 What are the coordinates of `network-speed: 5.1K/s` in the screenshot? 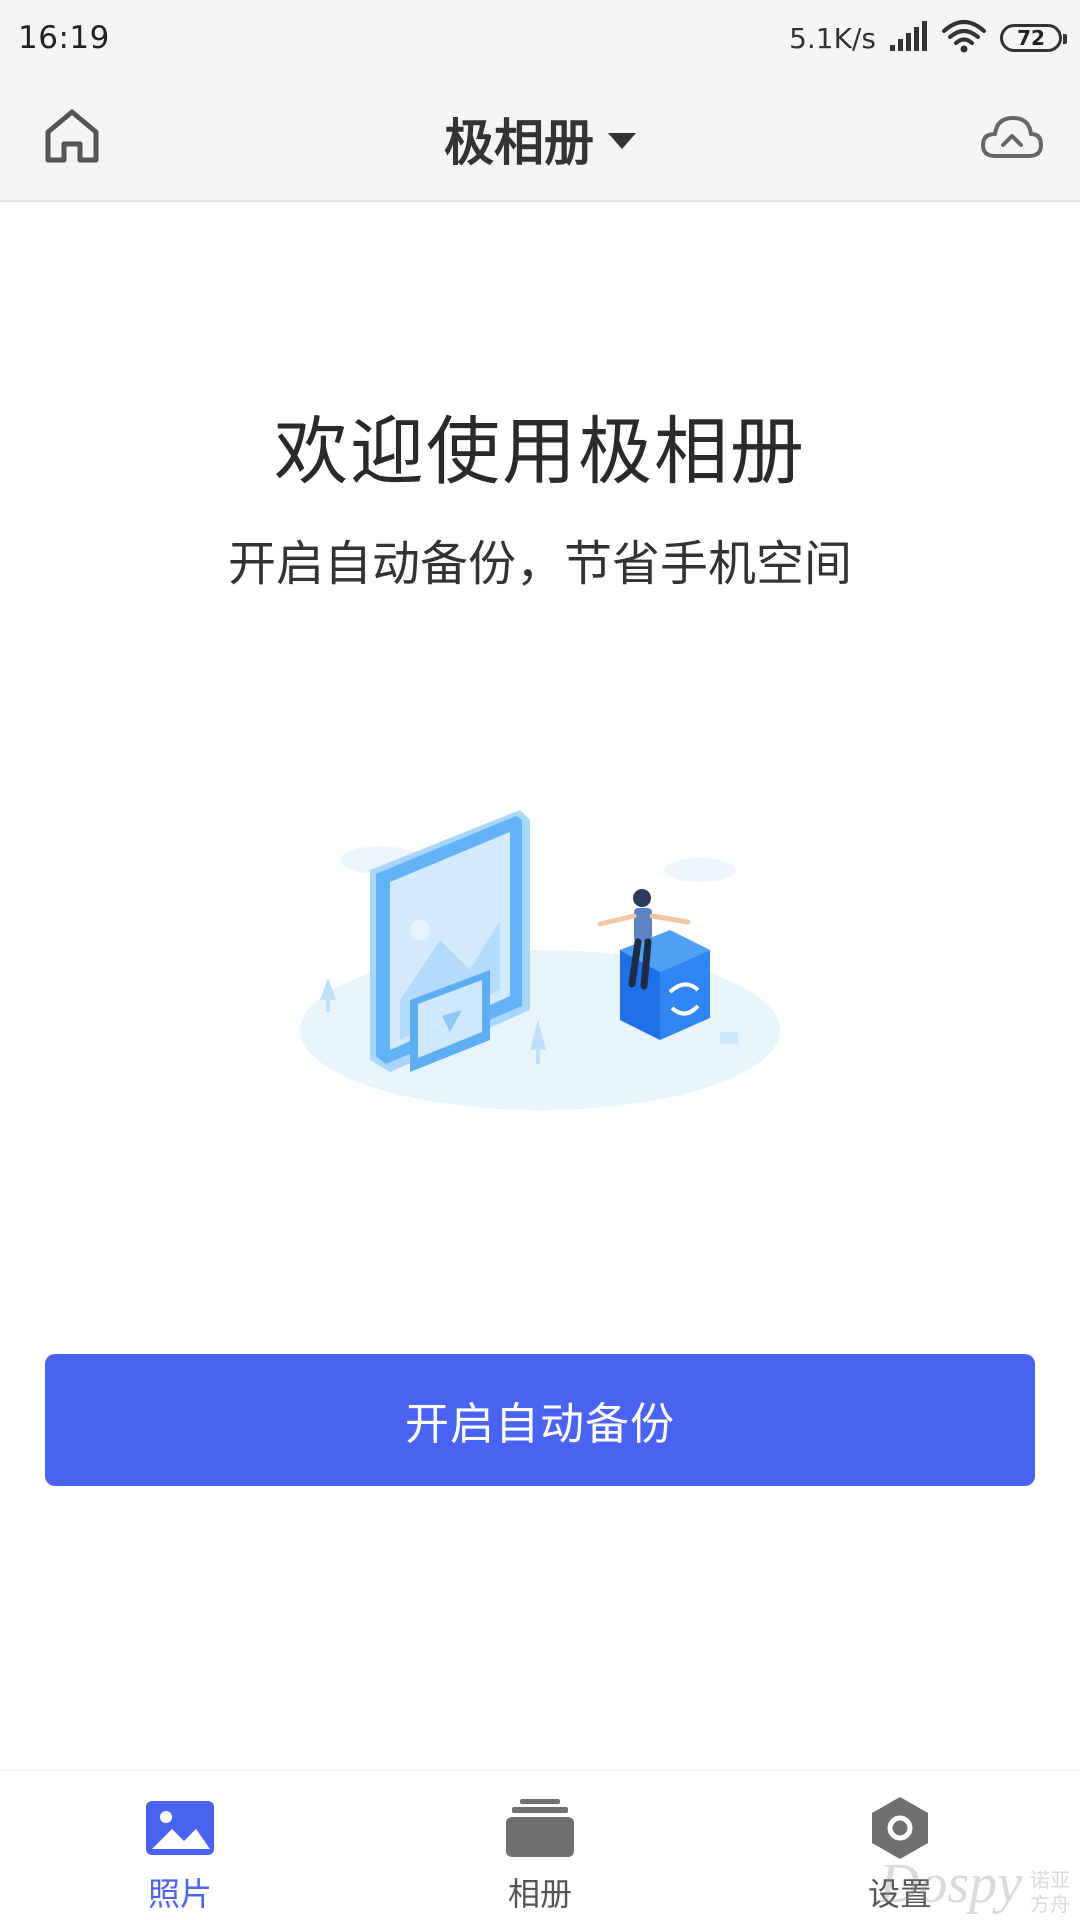 It's located at (832, 38).